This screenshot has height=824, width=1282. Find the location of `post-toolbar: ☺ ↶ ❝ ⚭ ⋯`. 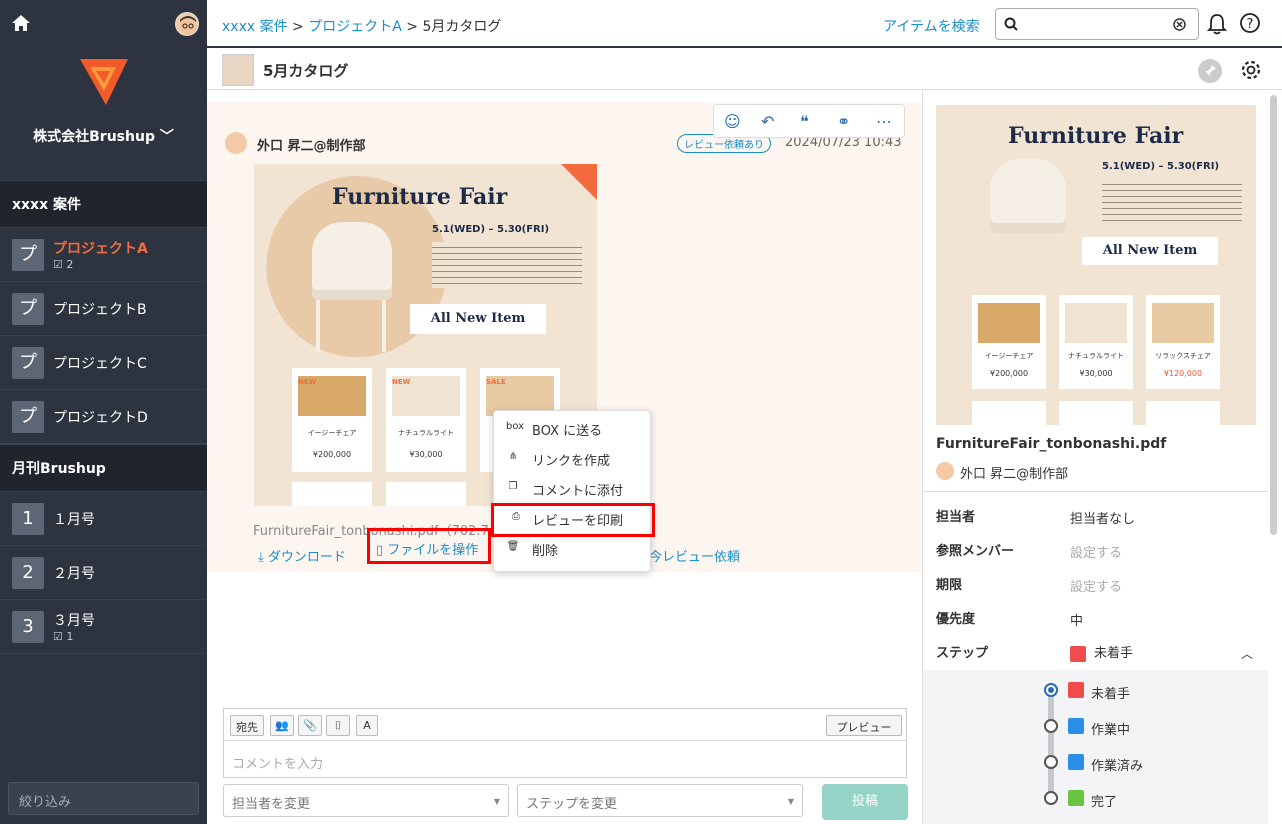

post-toolbar: ☺ ↶ ❝ ⚭ ⋯ is located at coordinates (809, 121).